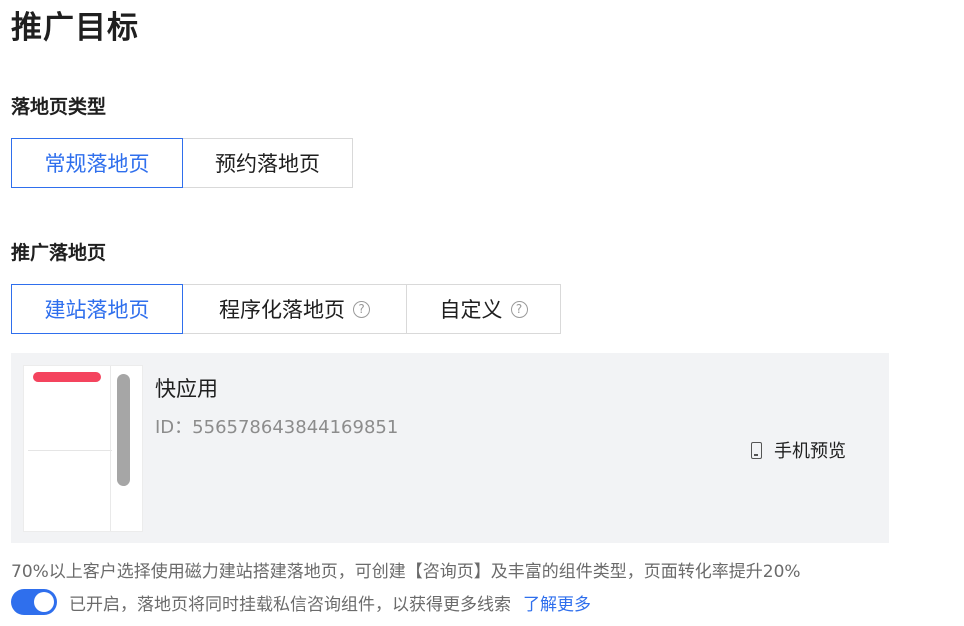  Describe the element at coordinates (123, 430) in the screenshot. I see `thumbnail-scrollbar` at that location.